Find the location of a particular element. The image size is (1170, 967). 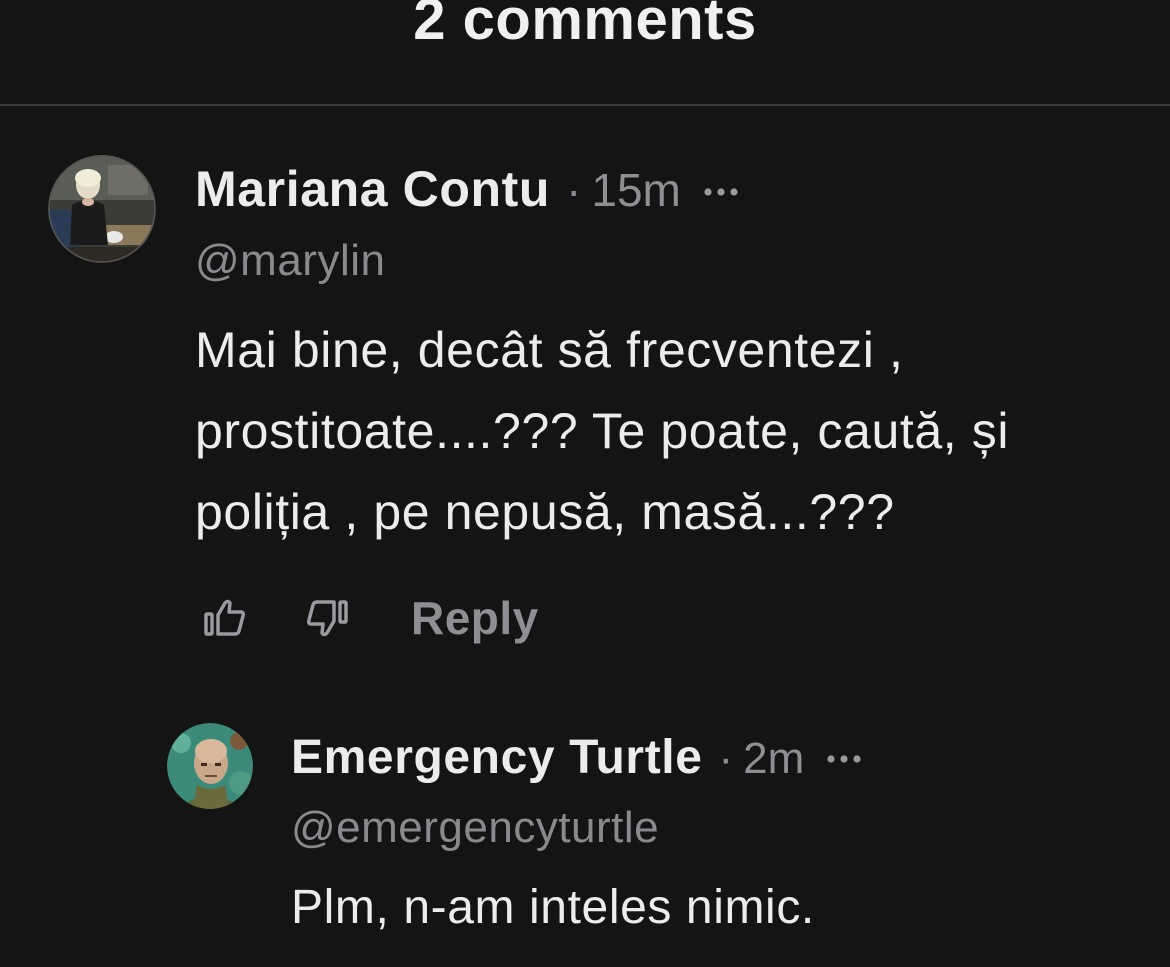

author-handle: @emergencyturtle is located at coordinates (475, 828).